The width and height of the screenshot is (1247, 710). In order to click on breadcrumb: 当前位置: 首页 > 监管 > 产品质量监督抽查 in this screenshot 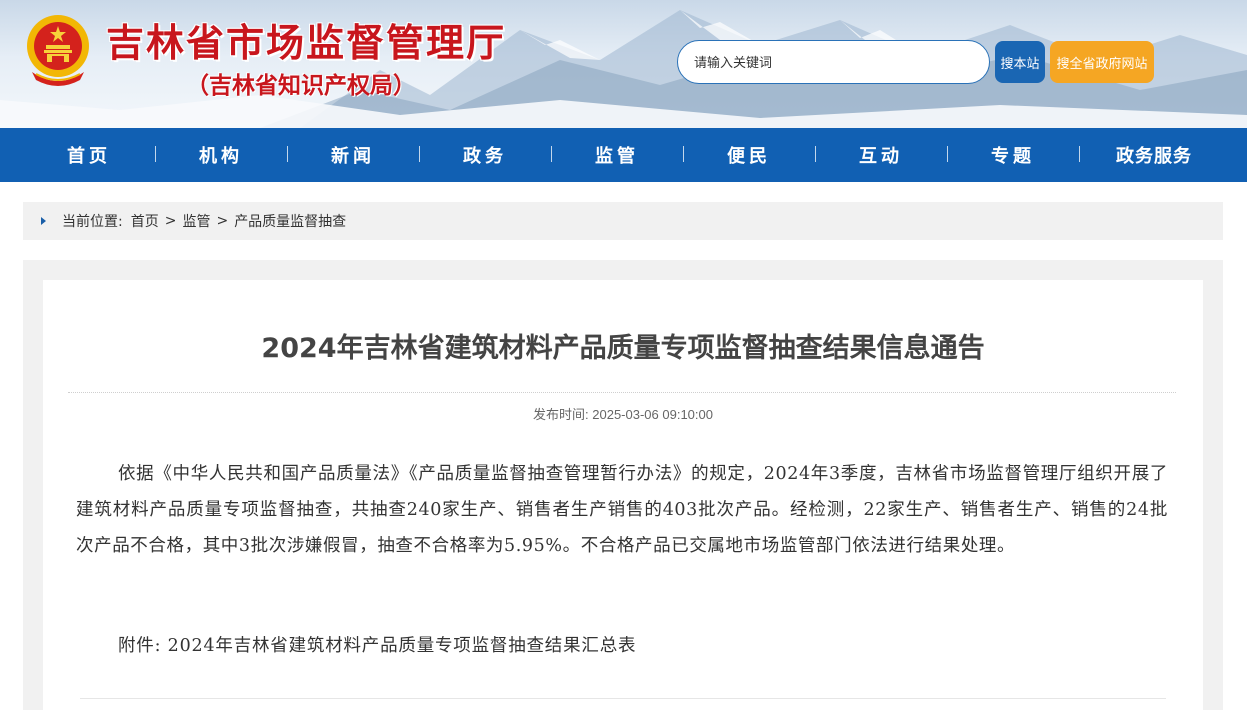, I will do `click(623, 221)`.